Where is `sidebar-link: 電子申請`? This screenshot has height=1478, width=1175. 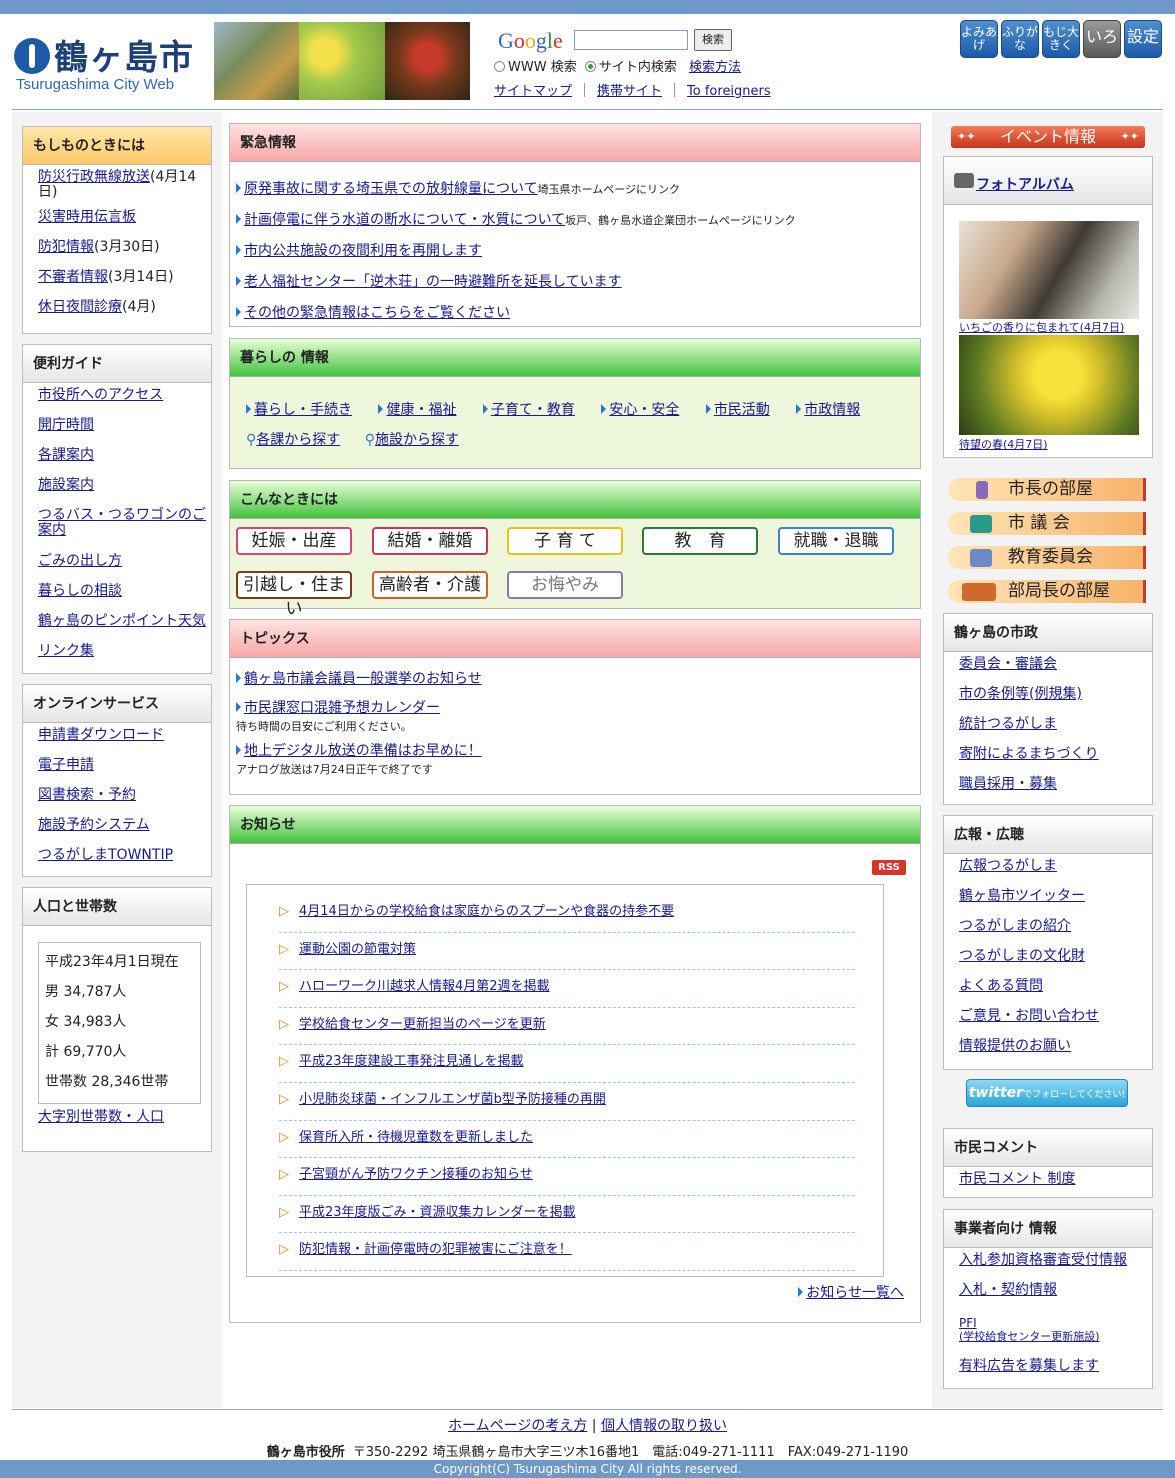
sidebar-link: 電子申請 is located at coordinates (66, 765).